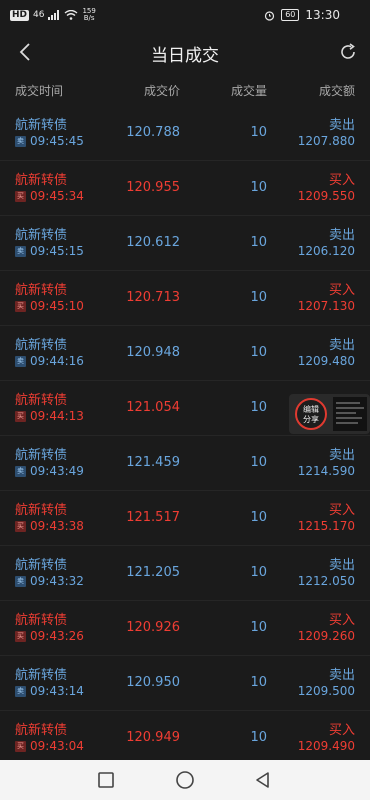 The image size is (370, 800). What do you see at coordinates (185, 133) in the screenshot?
I see `trade-row: 航新转债 卖 09:45:45 120.788 10 卖出 1207.880` at bounding box center [185, 133].